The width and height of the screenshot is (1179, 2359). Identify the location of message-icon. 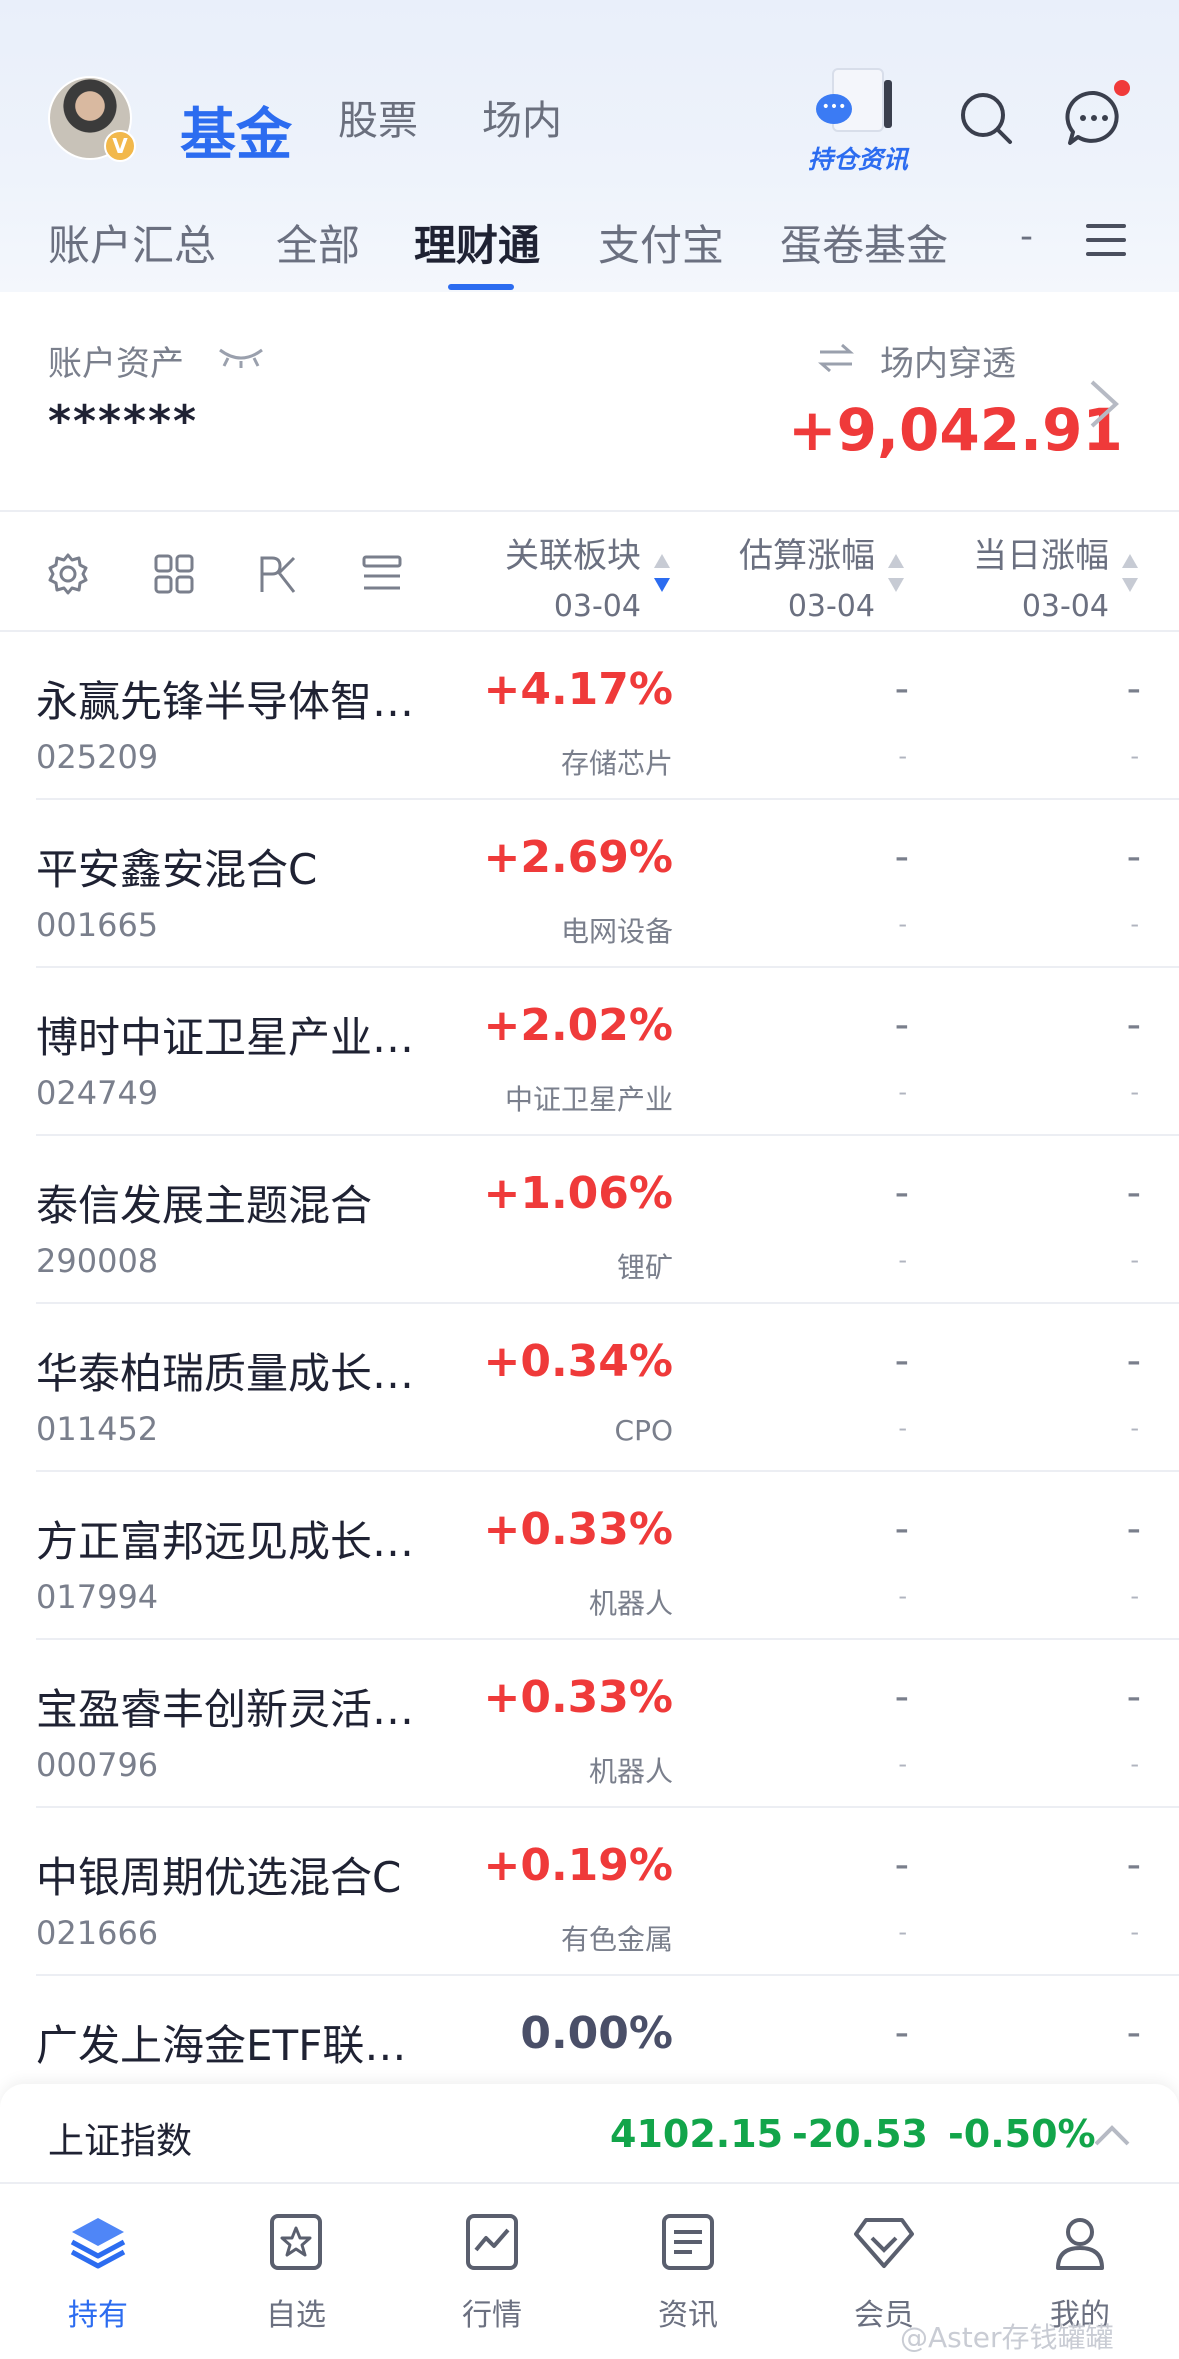
(1094, 118).